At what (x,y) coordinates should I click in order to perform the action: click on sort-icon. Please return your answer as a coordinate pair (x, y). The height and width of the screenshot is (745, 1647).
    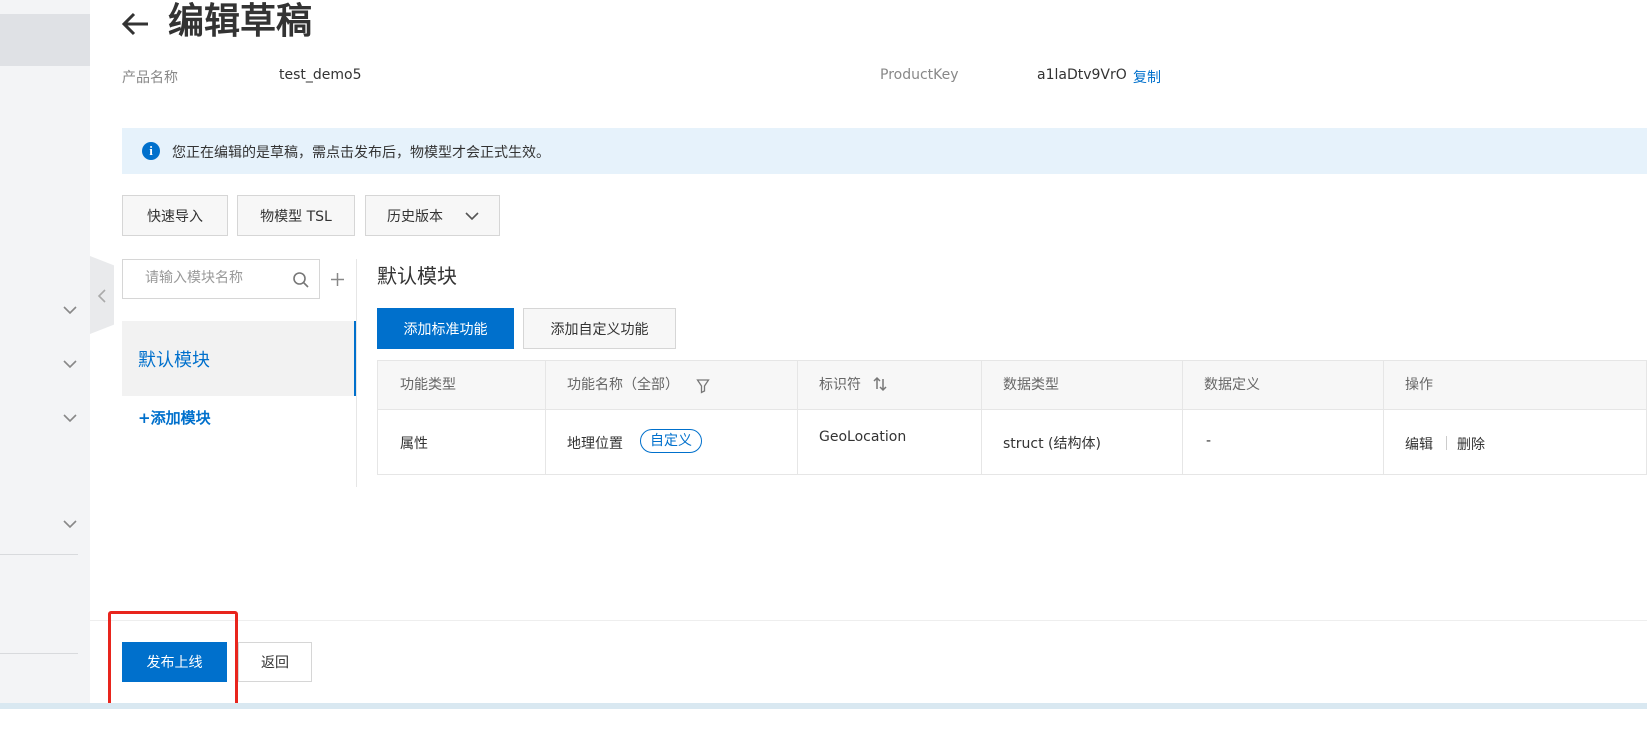
    Looking at the image, I should click on (880, 384).